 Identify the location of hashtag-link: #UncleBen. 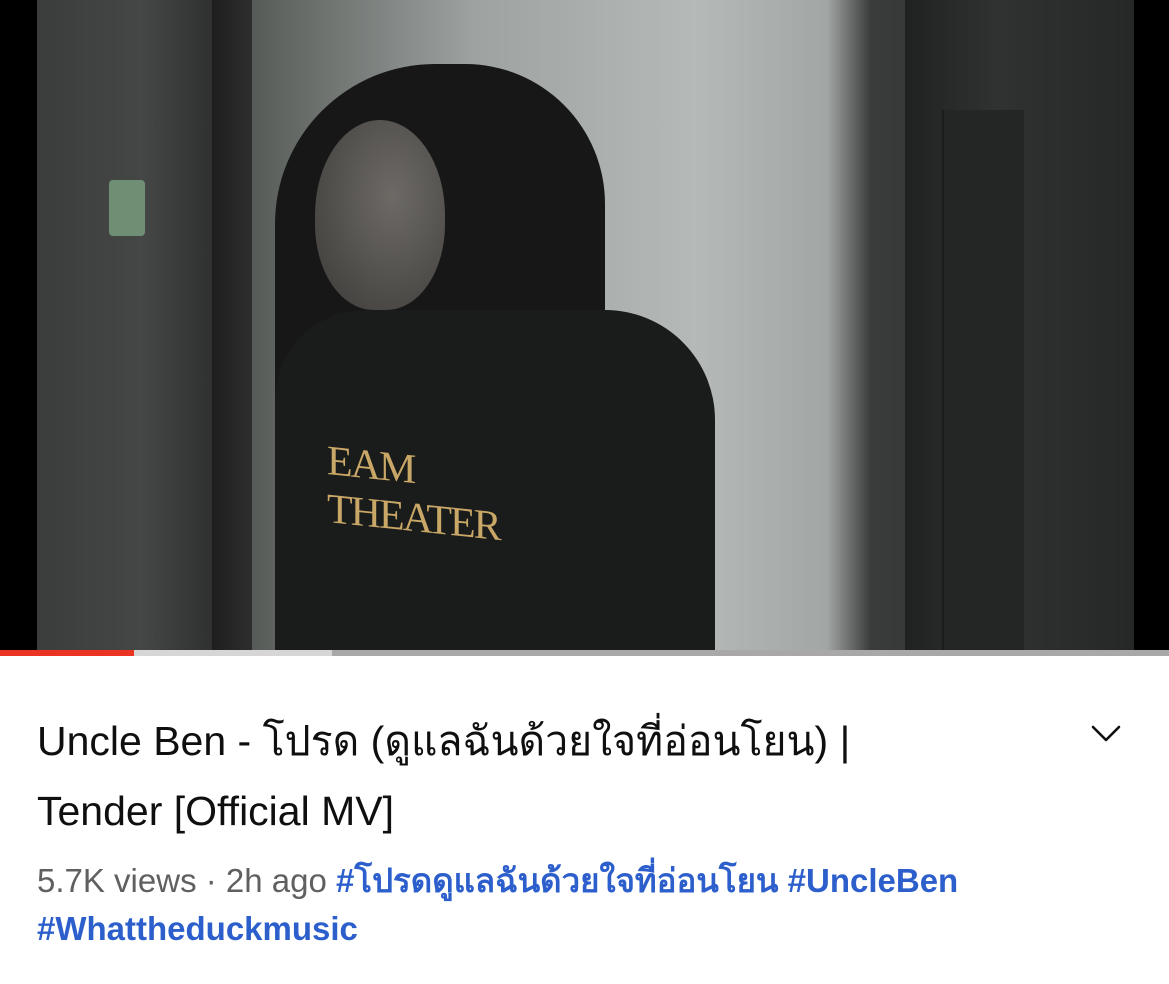
(873, 880).